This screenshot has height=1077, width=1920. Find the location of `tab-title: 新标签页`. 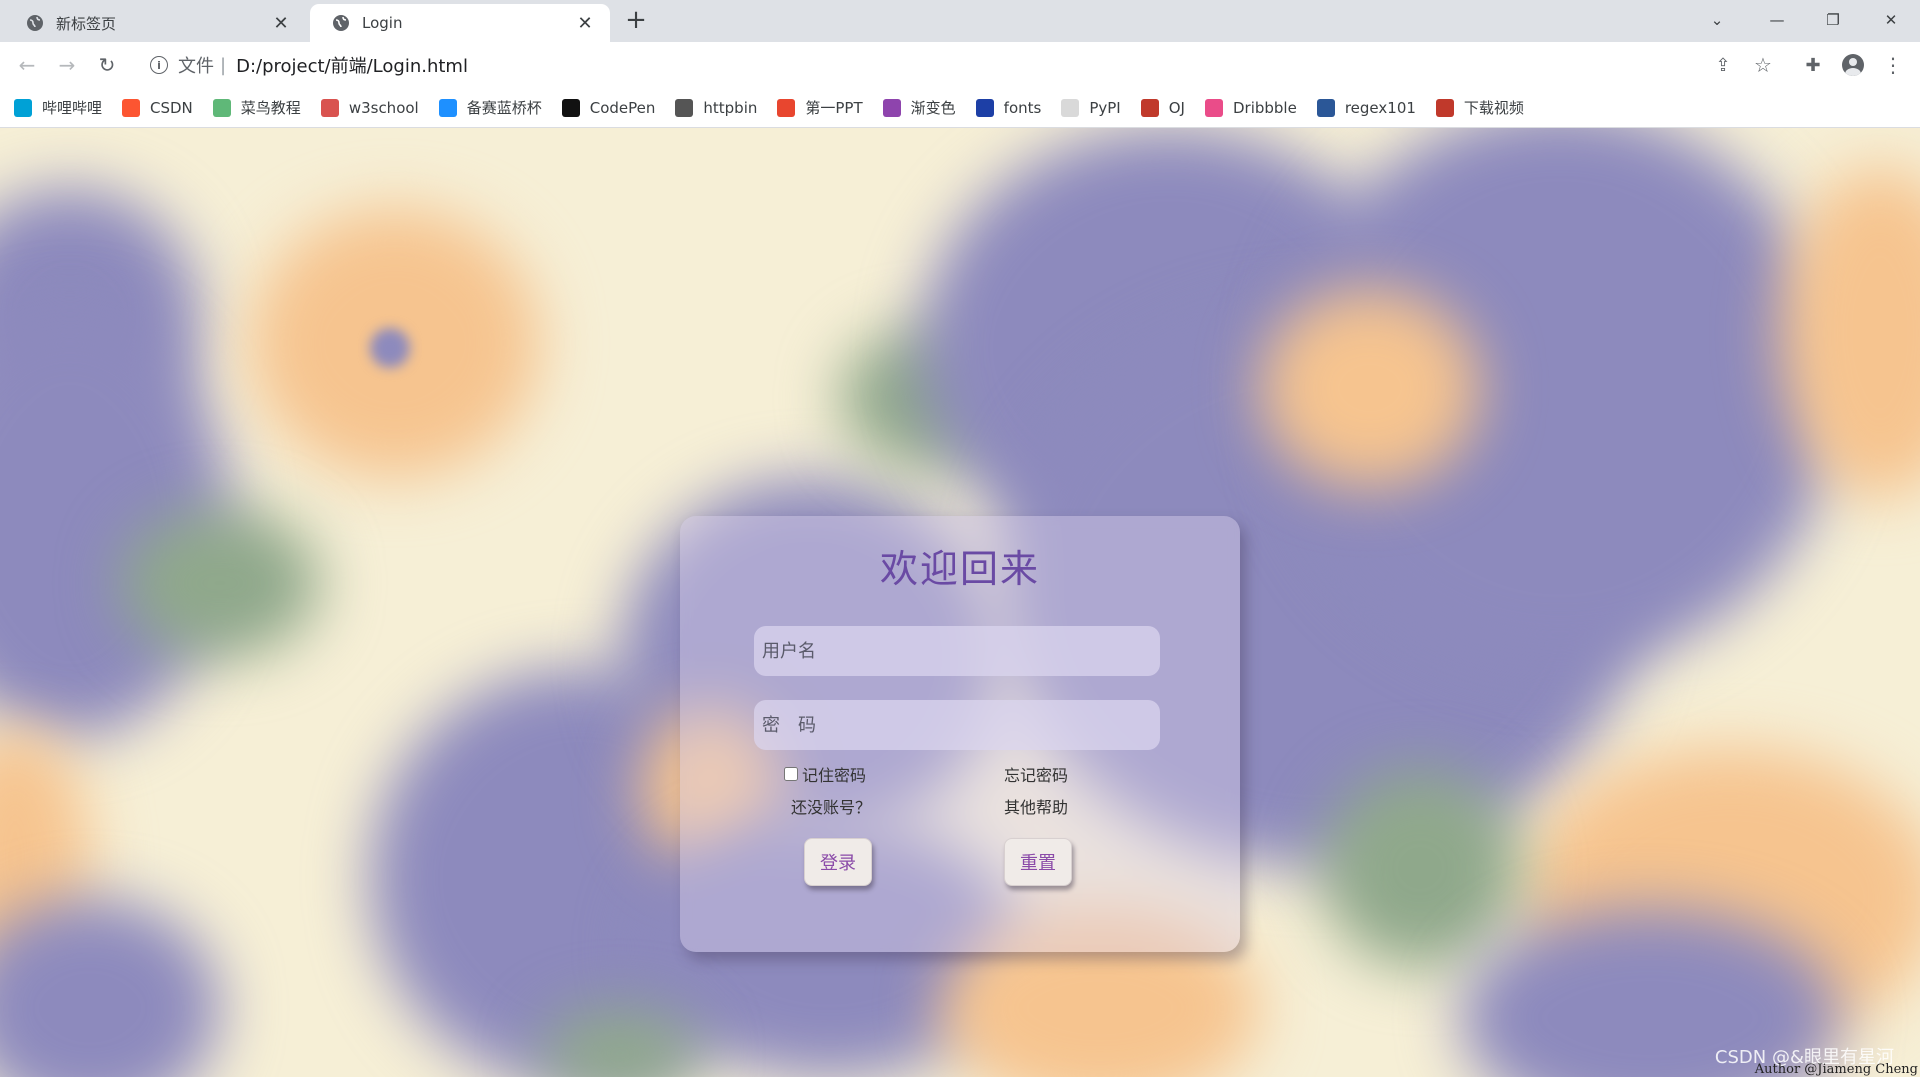

tab-title: 新标签页 is located at coordinates (86, 23).